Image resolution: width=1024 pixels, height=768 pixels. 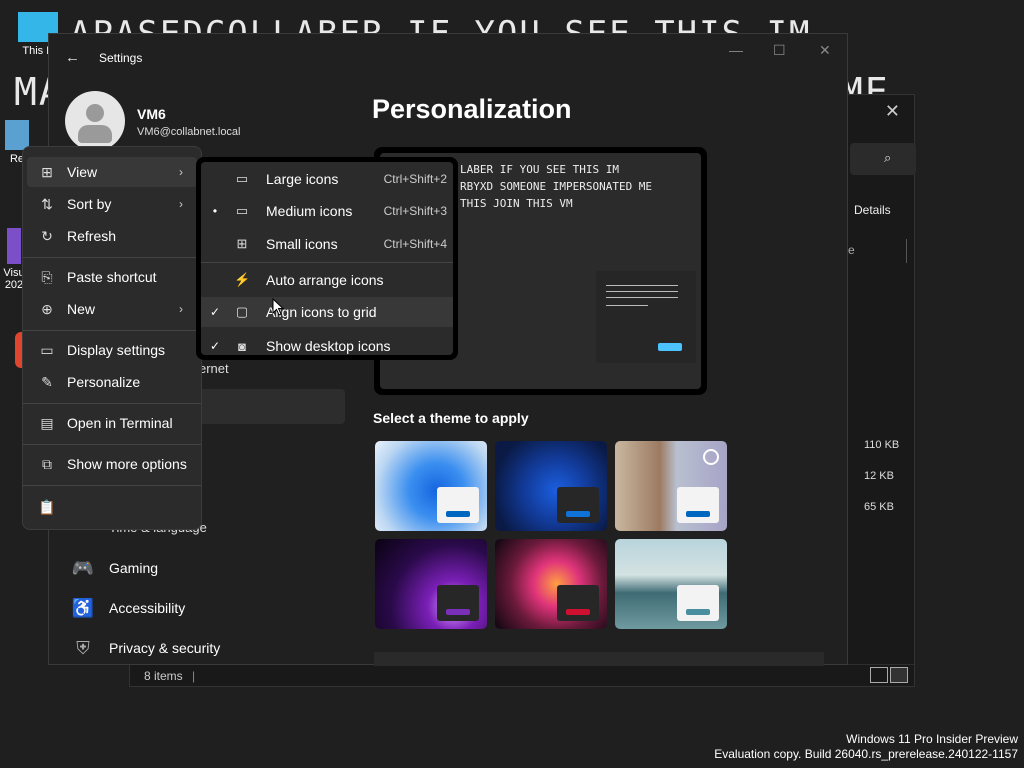 What do you see at coordinates (272, 406) in the screenshot?
I see `nav-item-personalization-selected` at bounding box center [272, 406].